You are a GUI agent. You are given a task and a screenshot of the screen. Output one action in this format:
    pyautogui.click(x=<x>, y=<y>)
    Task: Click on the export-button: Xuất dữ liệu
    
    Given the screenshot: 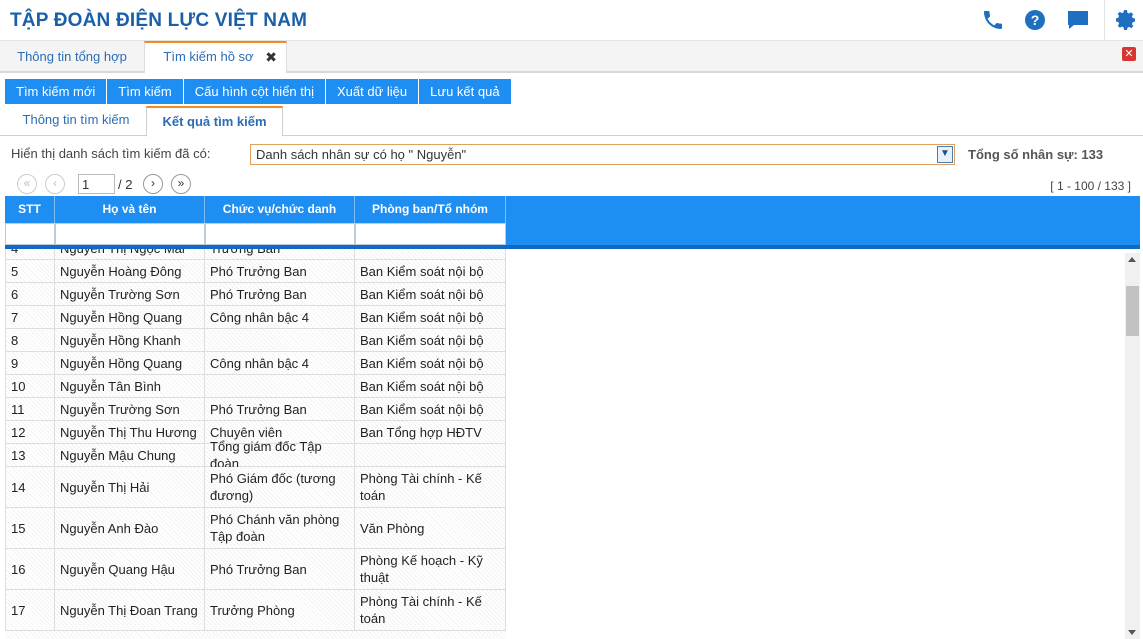 What is the action you would take?
    pyautogui.click(x=373, y=91)
    